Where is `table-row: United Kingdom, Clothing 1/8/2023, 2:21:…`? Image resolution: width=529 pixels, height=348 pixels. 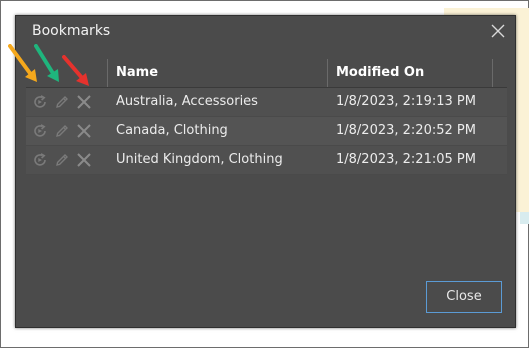
table-row: United Kingdom, Clothing 1/8/2023, 2:21:… is located at coordinates (266, 160).